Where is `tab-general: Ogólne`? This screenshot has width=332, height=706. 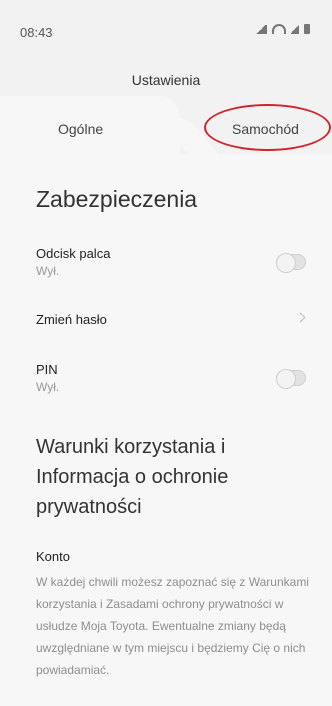 tab-general: Ogólne is located at coordinates (90, 125).